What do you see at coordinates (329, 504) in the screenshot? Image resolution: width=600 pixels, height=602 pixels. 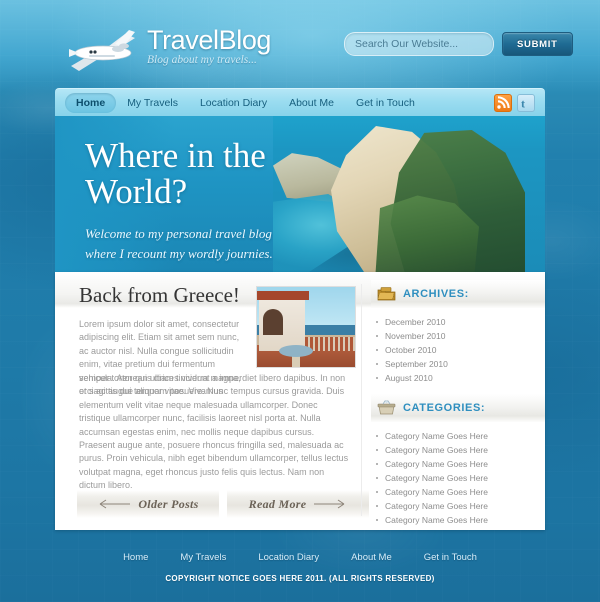 I see `arrow-right-icon` at bounding box center [329, 504].